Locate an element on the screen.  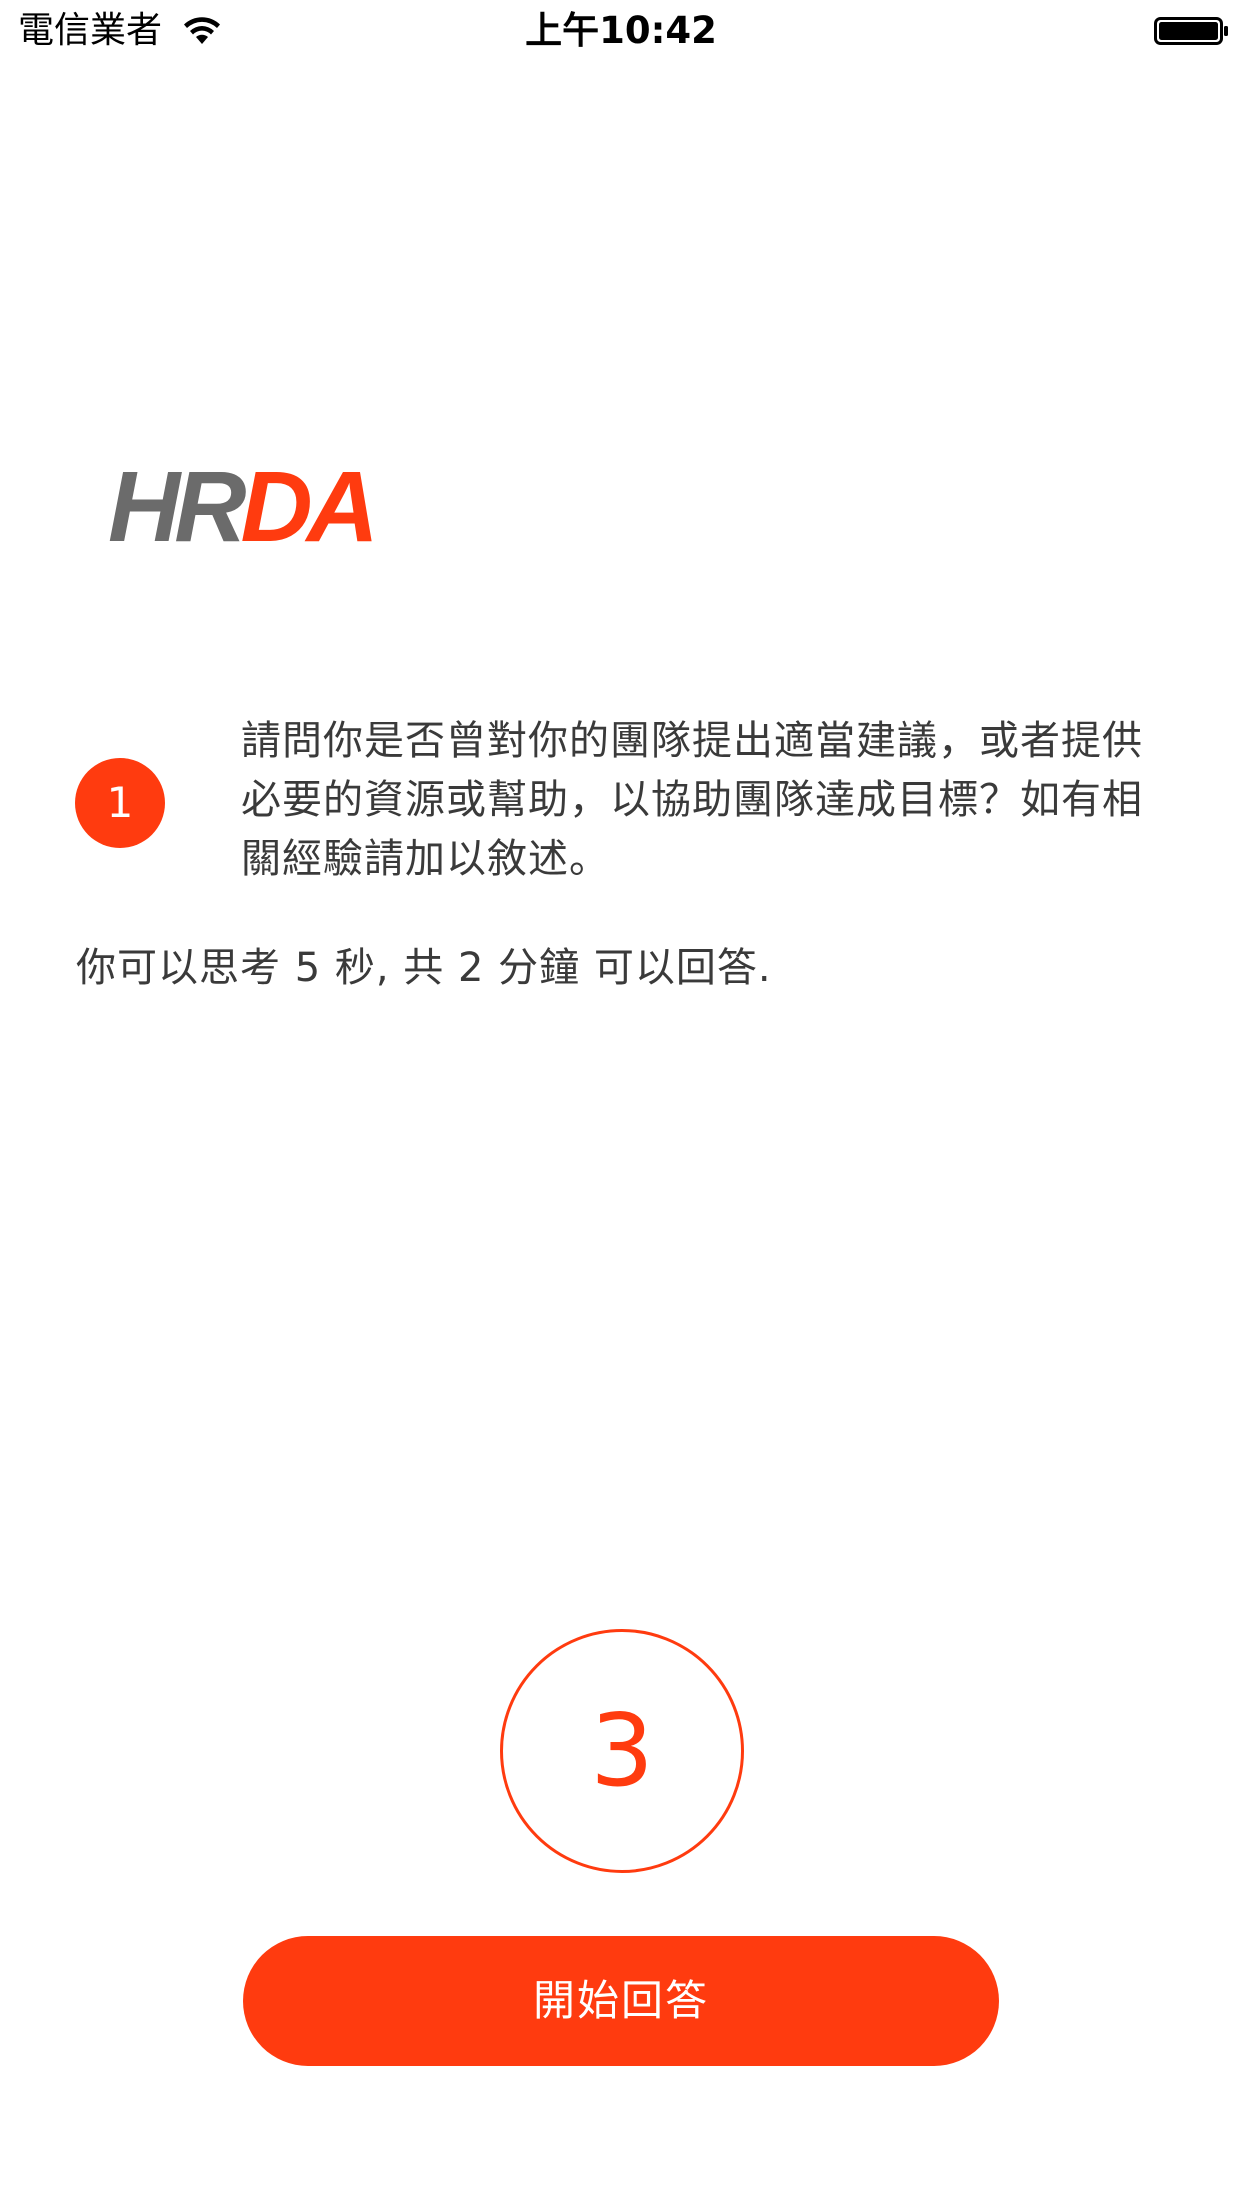
logo-hr-part: HR is located at coordinates (177, 507).